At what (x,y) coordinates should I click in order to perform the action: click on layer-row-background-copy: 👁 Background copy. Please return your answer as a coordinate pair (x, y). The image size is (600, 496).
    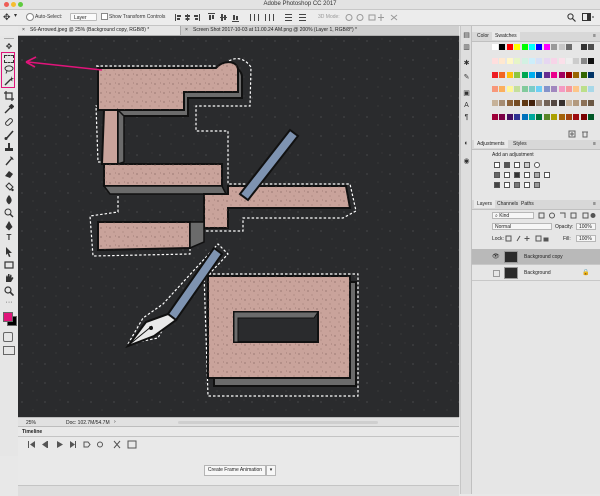
    Looking at the image, I should click on (536, 257).